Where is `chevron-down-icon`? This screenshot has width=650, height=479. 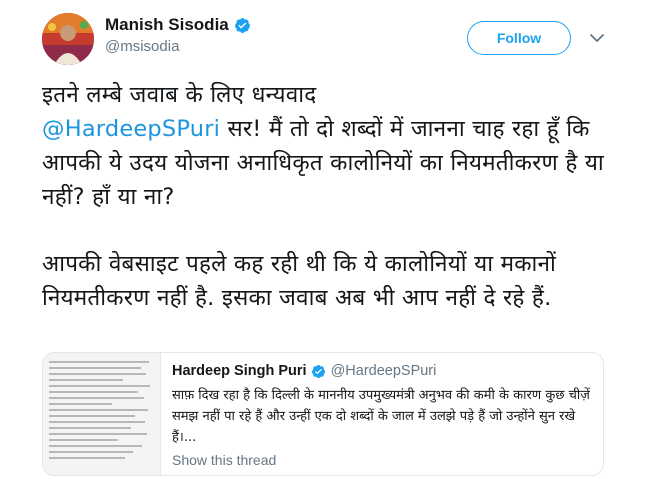 chevron-down-icon is located at coordinates (597, 38).